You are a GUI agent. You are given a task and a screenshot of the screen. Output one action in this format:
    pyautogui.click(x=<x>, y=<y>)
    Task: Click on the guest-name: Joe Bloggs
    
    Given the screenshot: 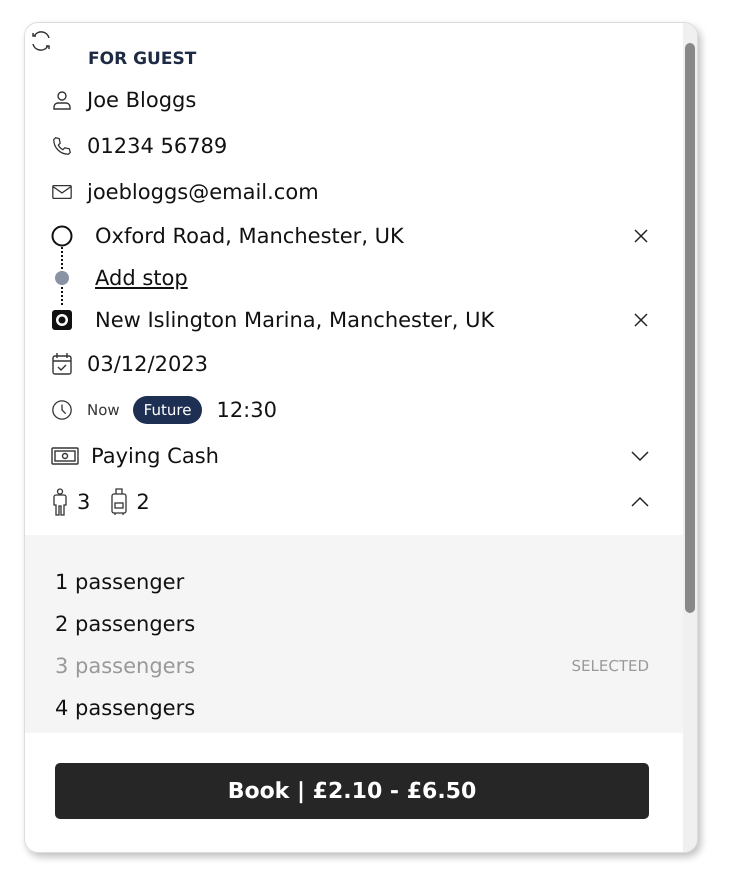 What is the action you would take?
    pyautogui.click(x=141, y=100)
    